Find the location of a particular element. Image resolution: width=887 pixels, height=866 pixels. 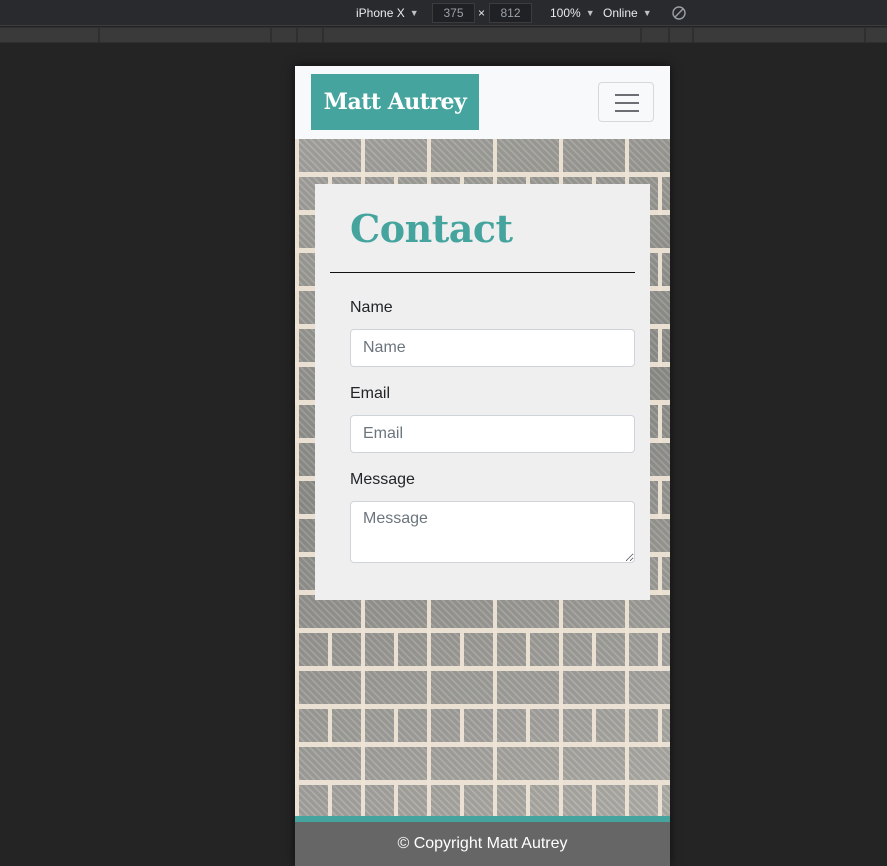

zoom-value: 100% is located at coordinates (565, 13).